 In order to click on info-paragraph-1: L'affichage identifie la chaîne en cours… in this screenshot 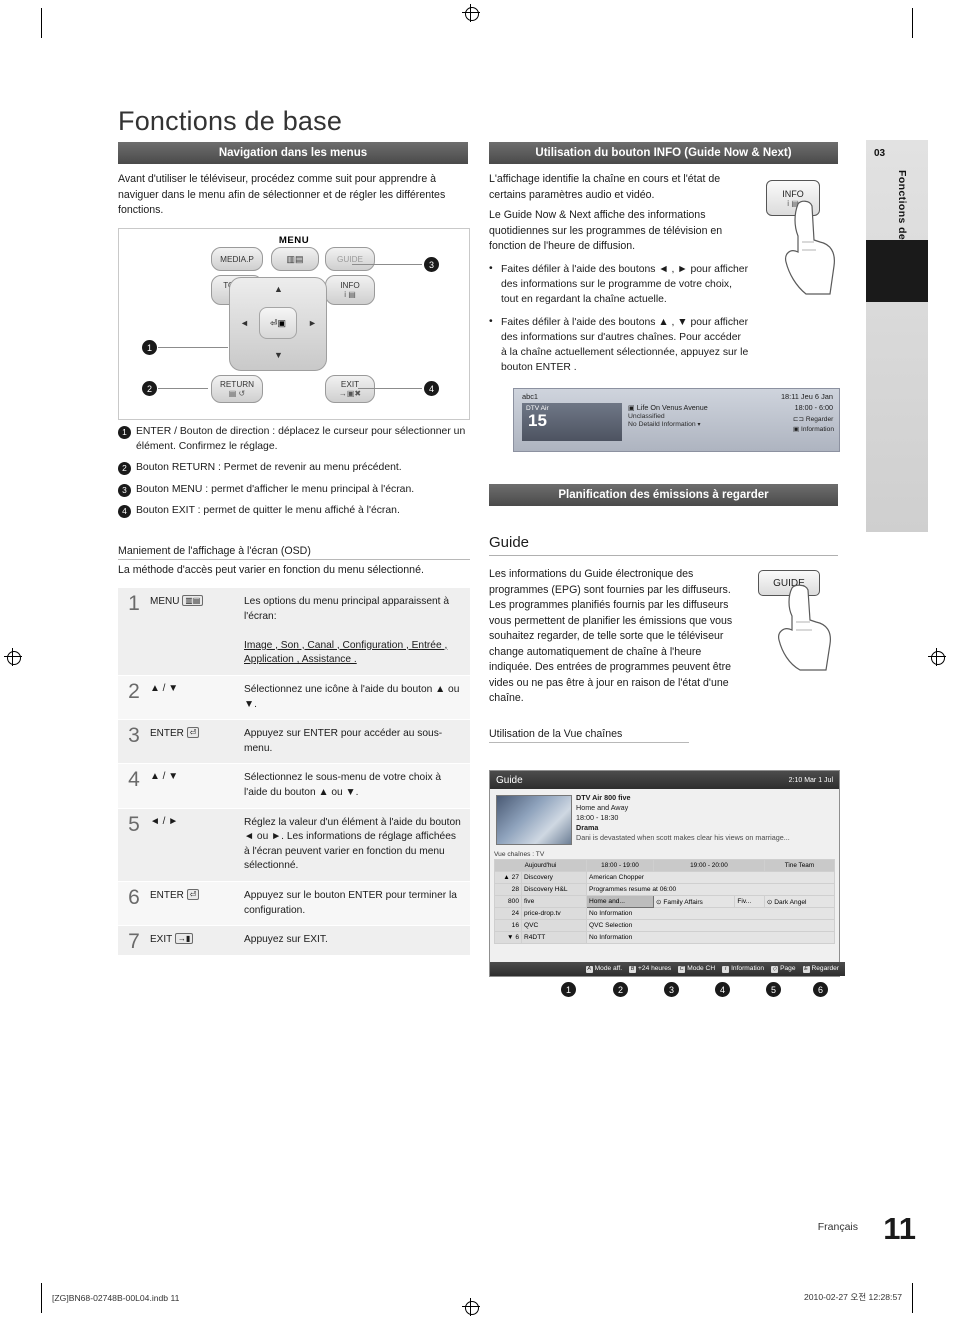, I will do `click(605, 187)`.